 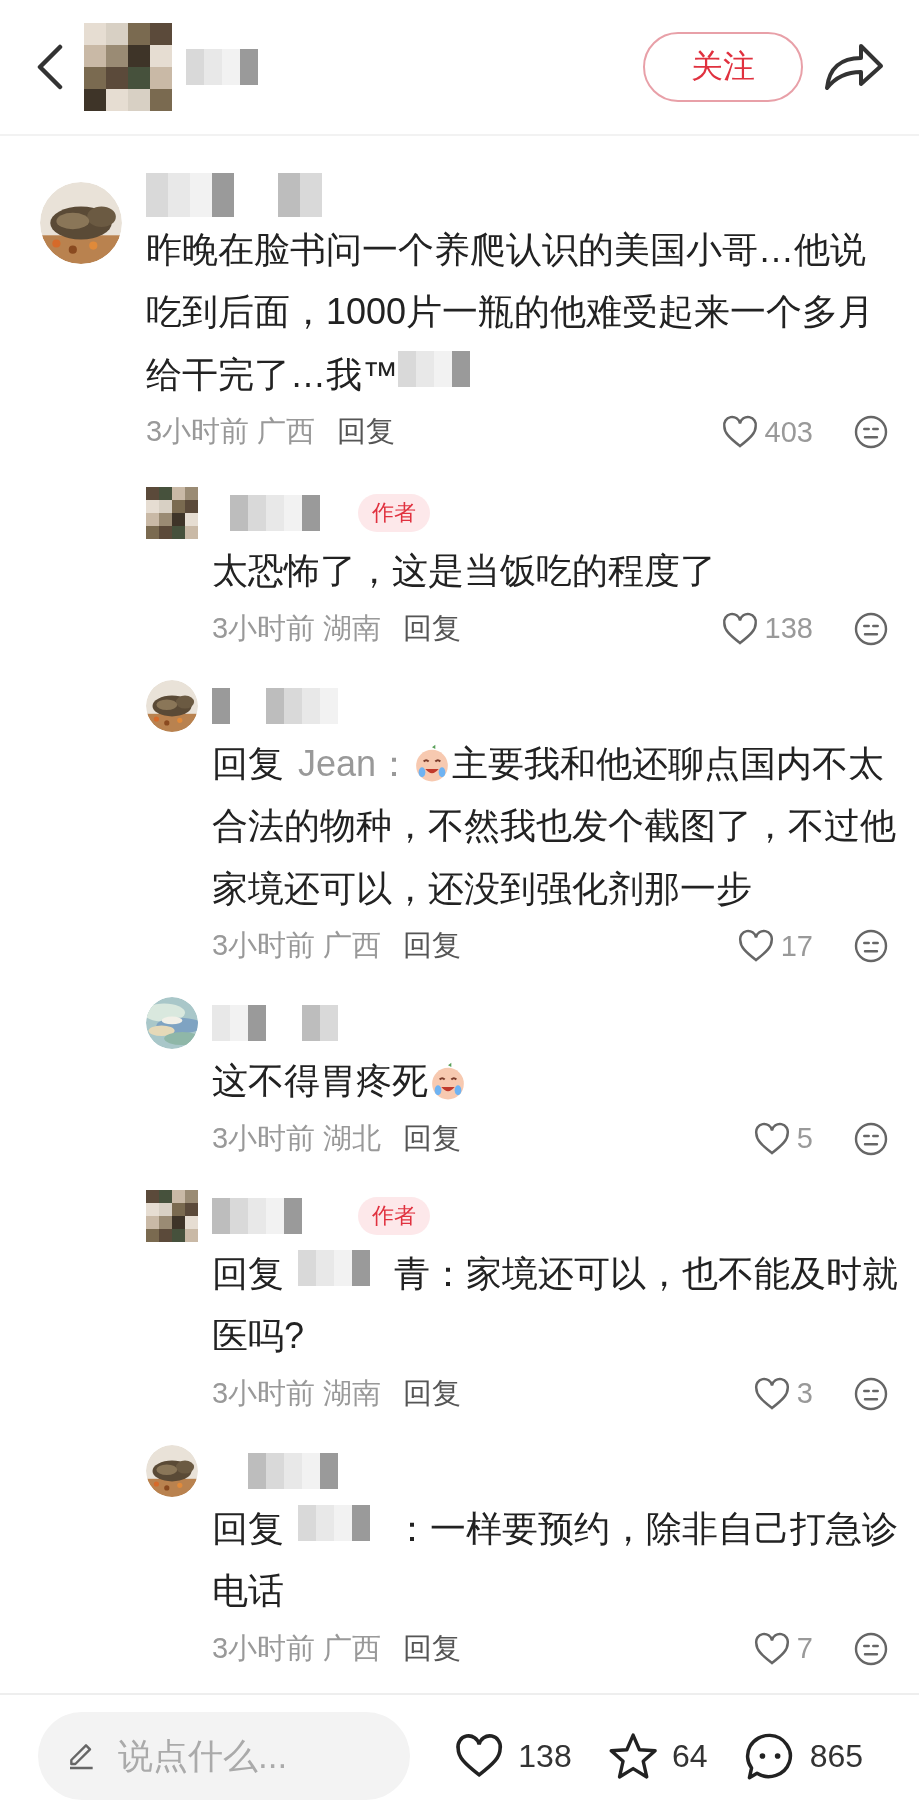 I want to click on follow-button: 关注, so click(x=723, y=67).